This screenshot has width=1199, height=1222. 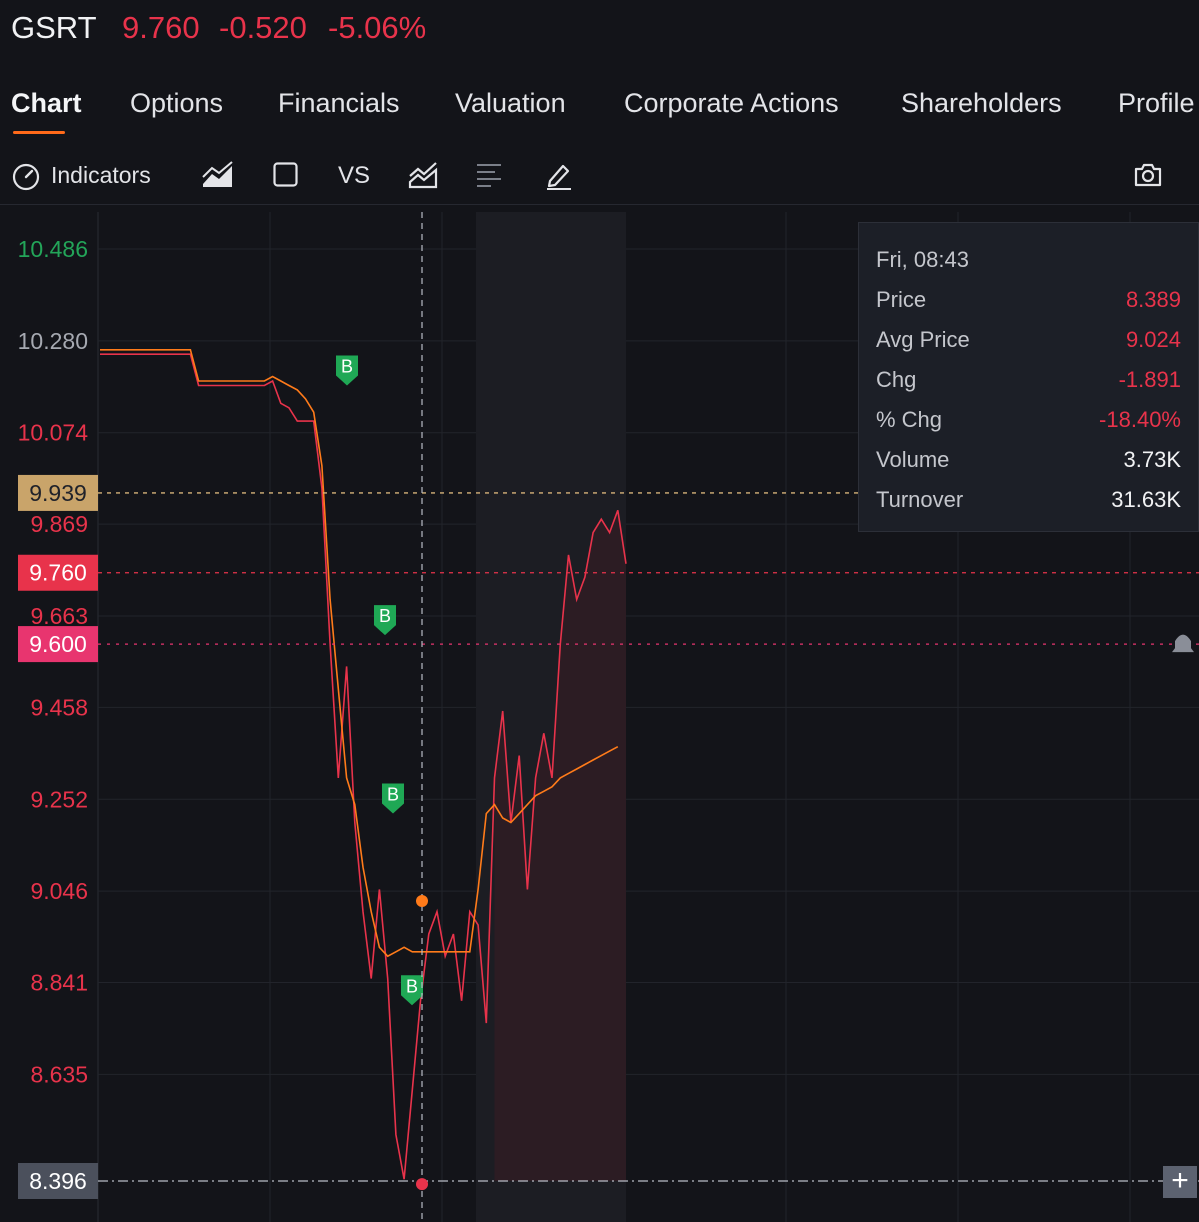 I want to click on compare-chart-button, so click(x=423, y=175).